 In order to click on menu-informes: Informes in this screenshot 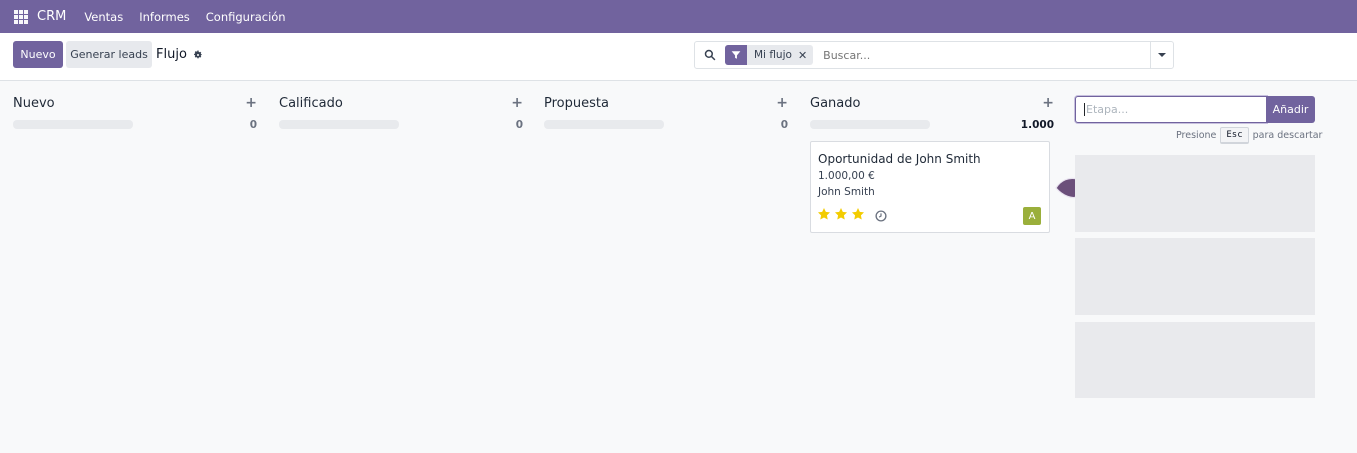, I will do `click(164, 17)`.